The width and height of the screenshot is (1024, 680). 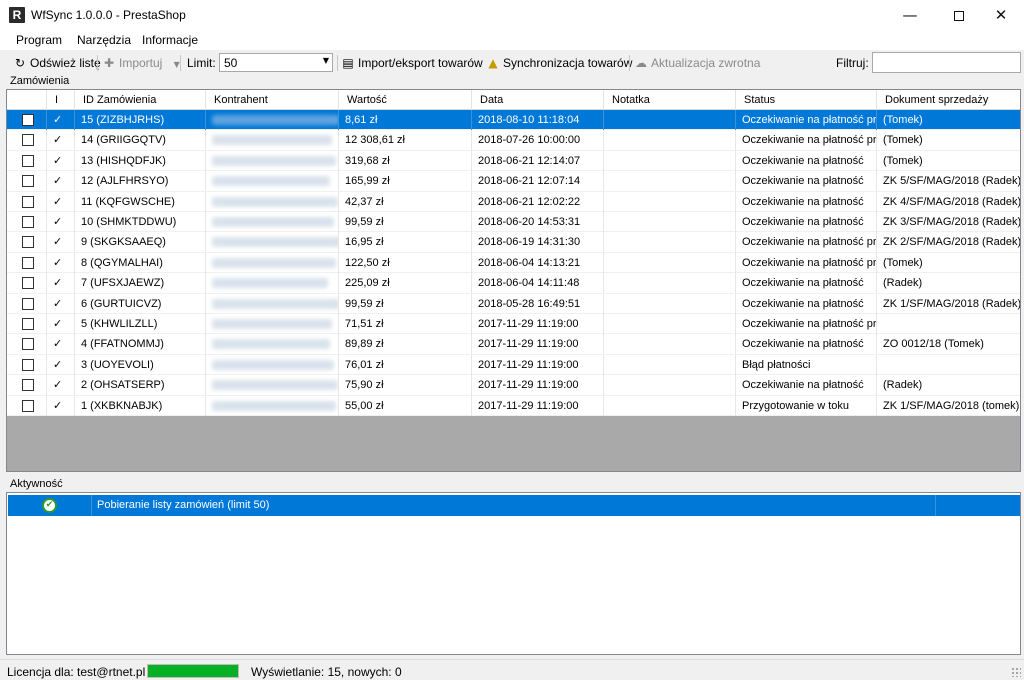 I want to click on plus-icon: ✚, so click(x=109, y=63).